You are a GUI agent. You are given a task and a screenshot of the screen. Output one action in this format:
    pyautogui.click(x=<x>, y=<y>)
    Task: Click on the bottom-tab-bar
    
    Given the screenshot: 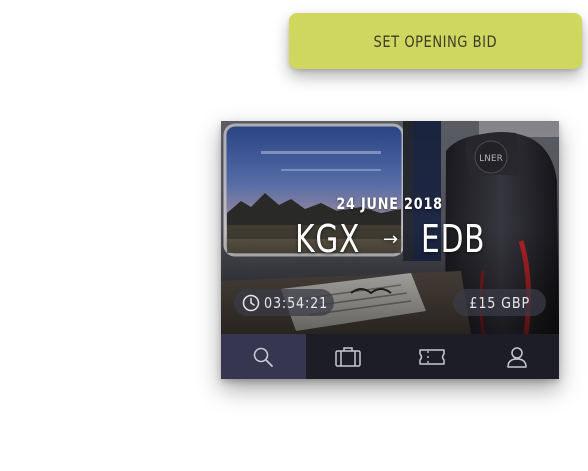 What is the action you would take?
    pyautogui.click(x=390, y=356)
    